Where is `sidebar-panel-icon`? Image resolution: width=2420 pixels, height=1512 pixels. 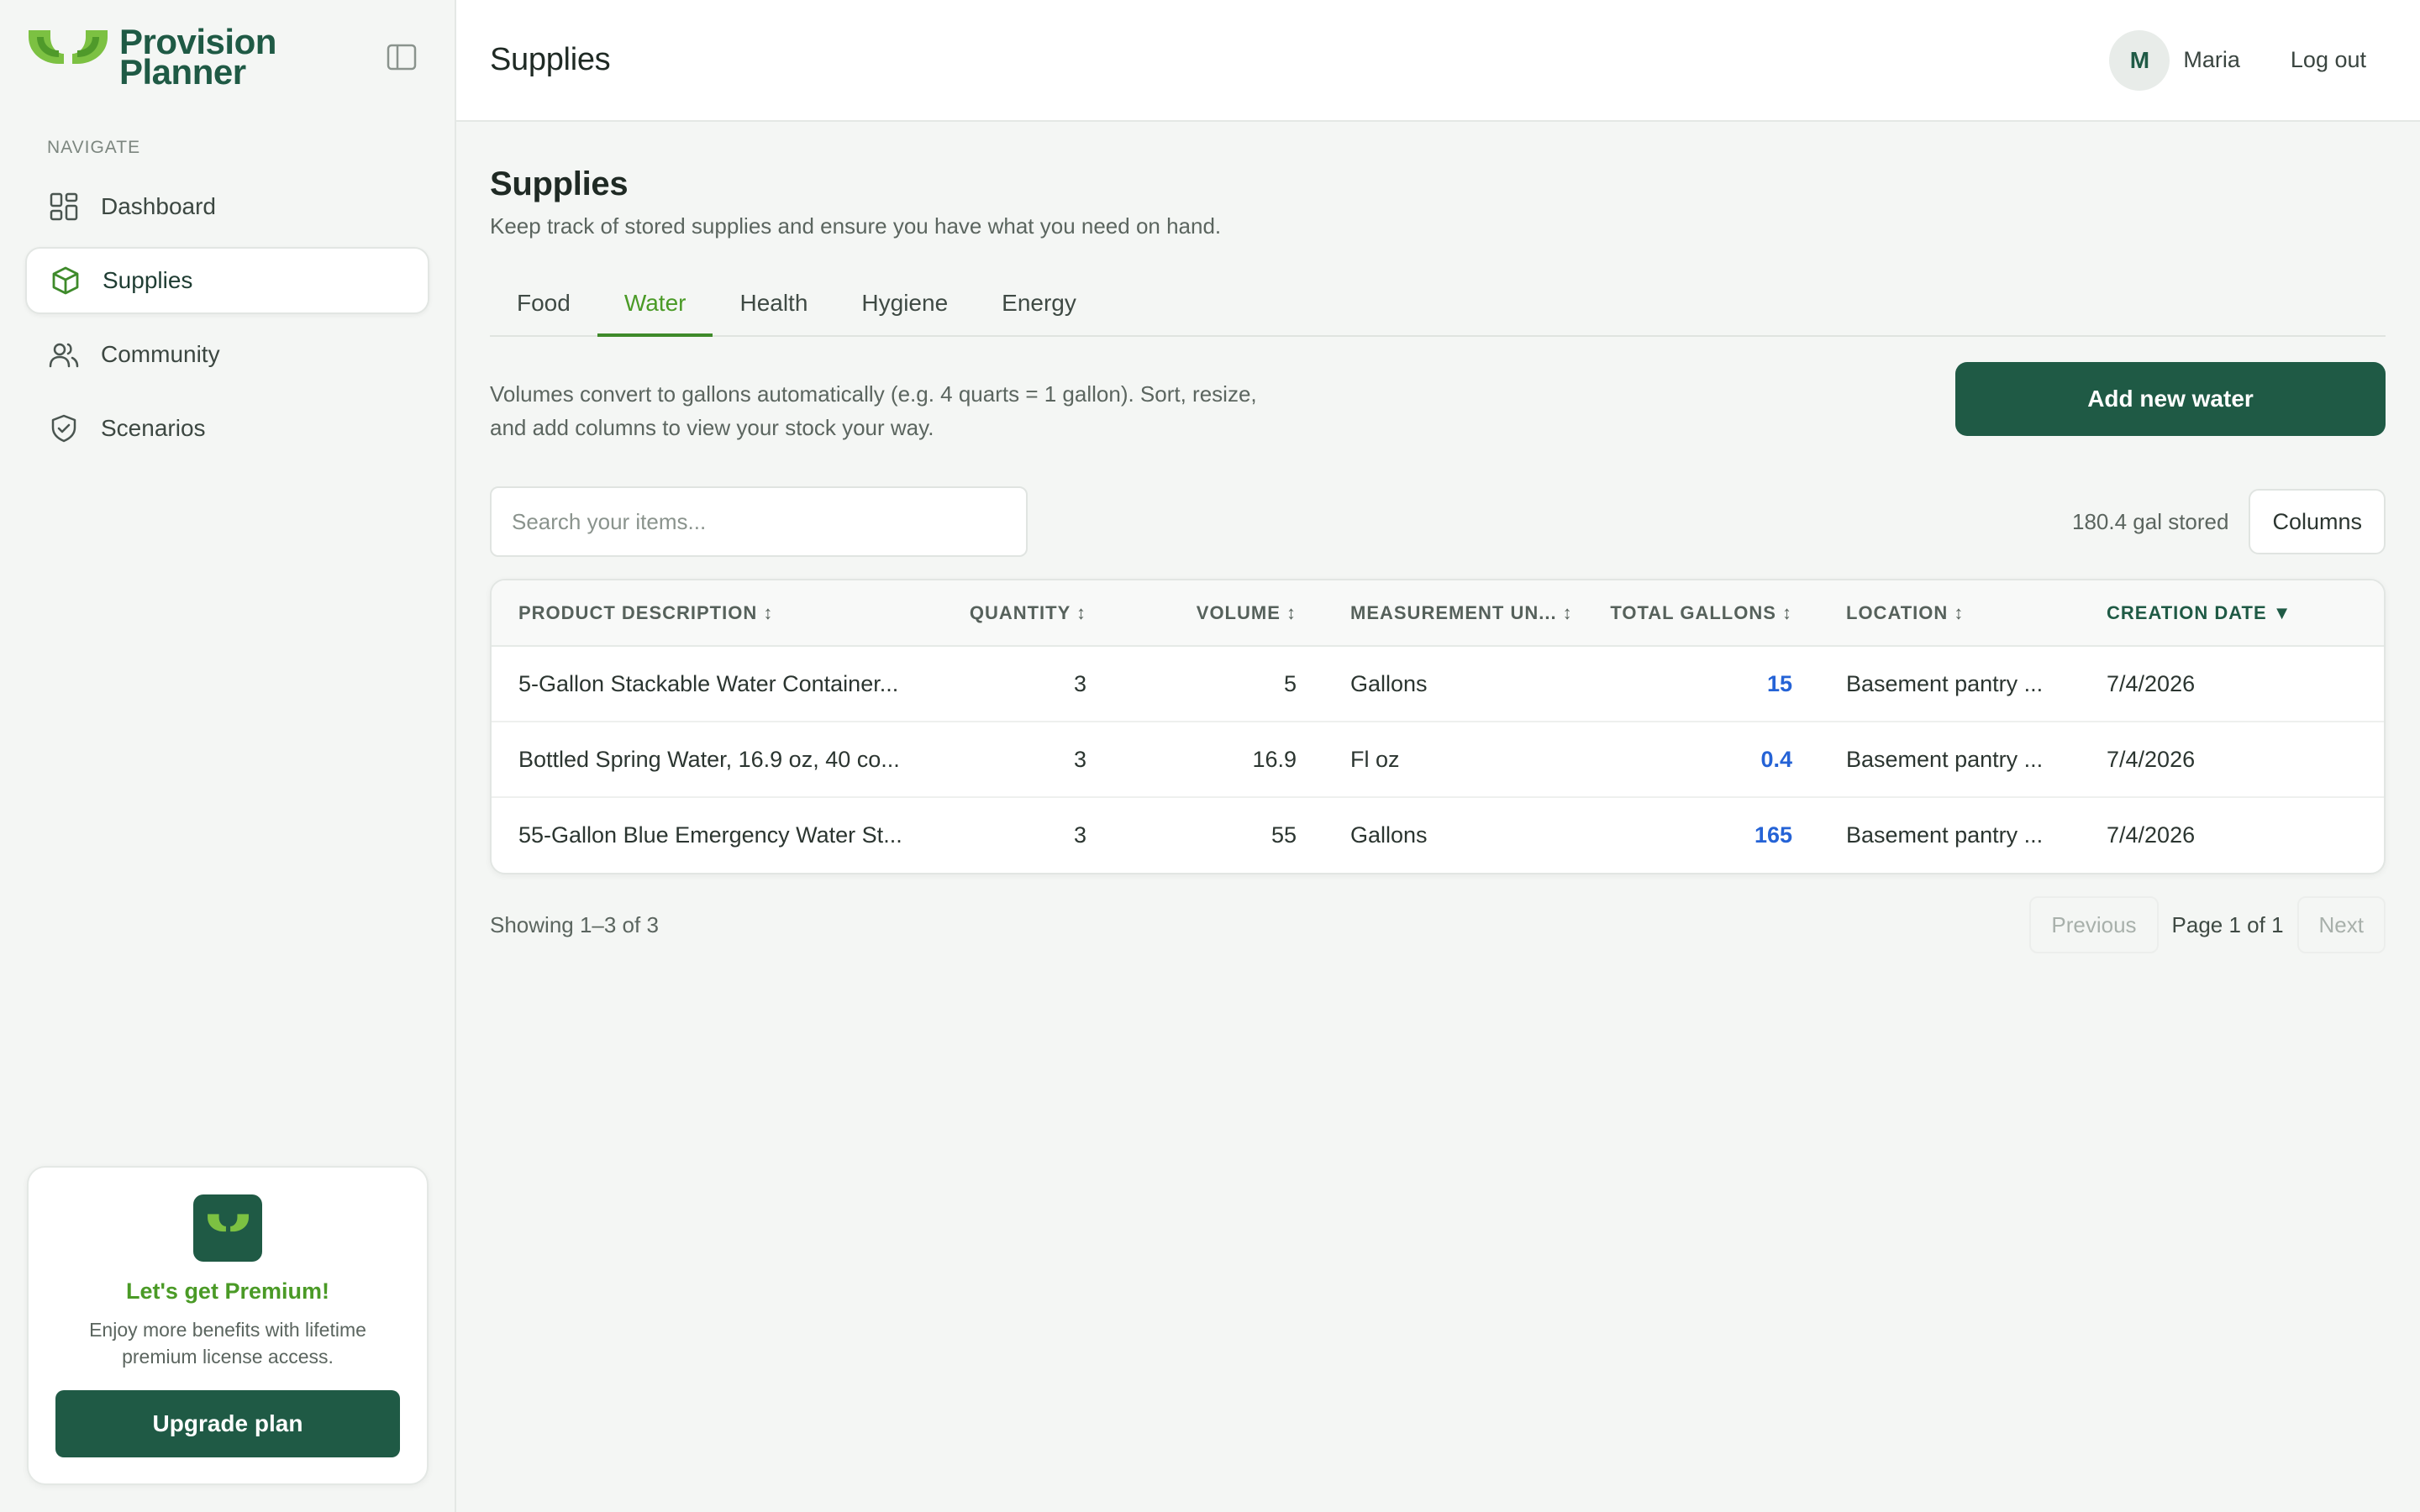 sidebar-panel-icon is located at coordinates (402, 57).